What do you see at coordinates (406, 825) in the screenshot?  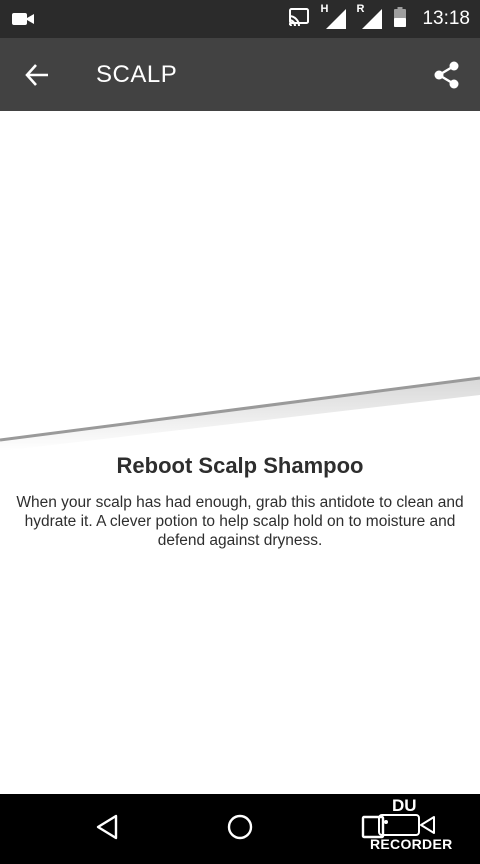 I see `camera-icon` at bounding box center [406, 825].